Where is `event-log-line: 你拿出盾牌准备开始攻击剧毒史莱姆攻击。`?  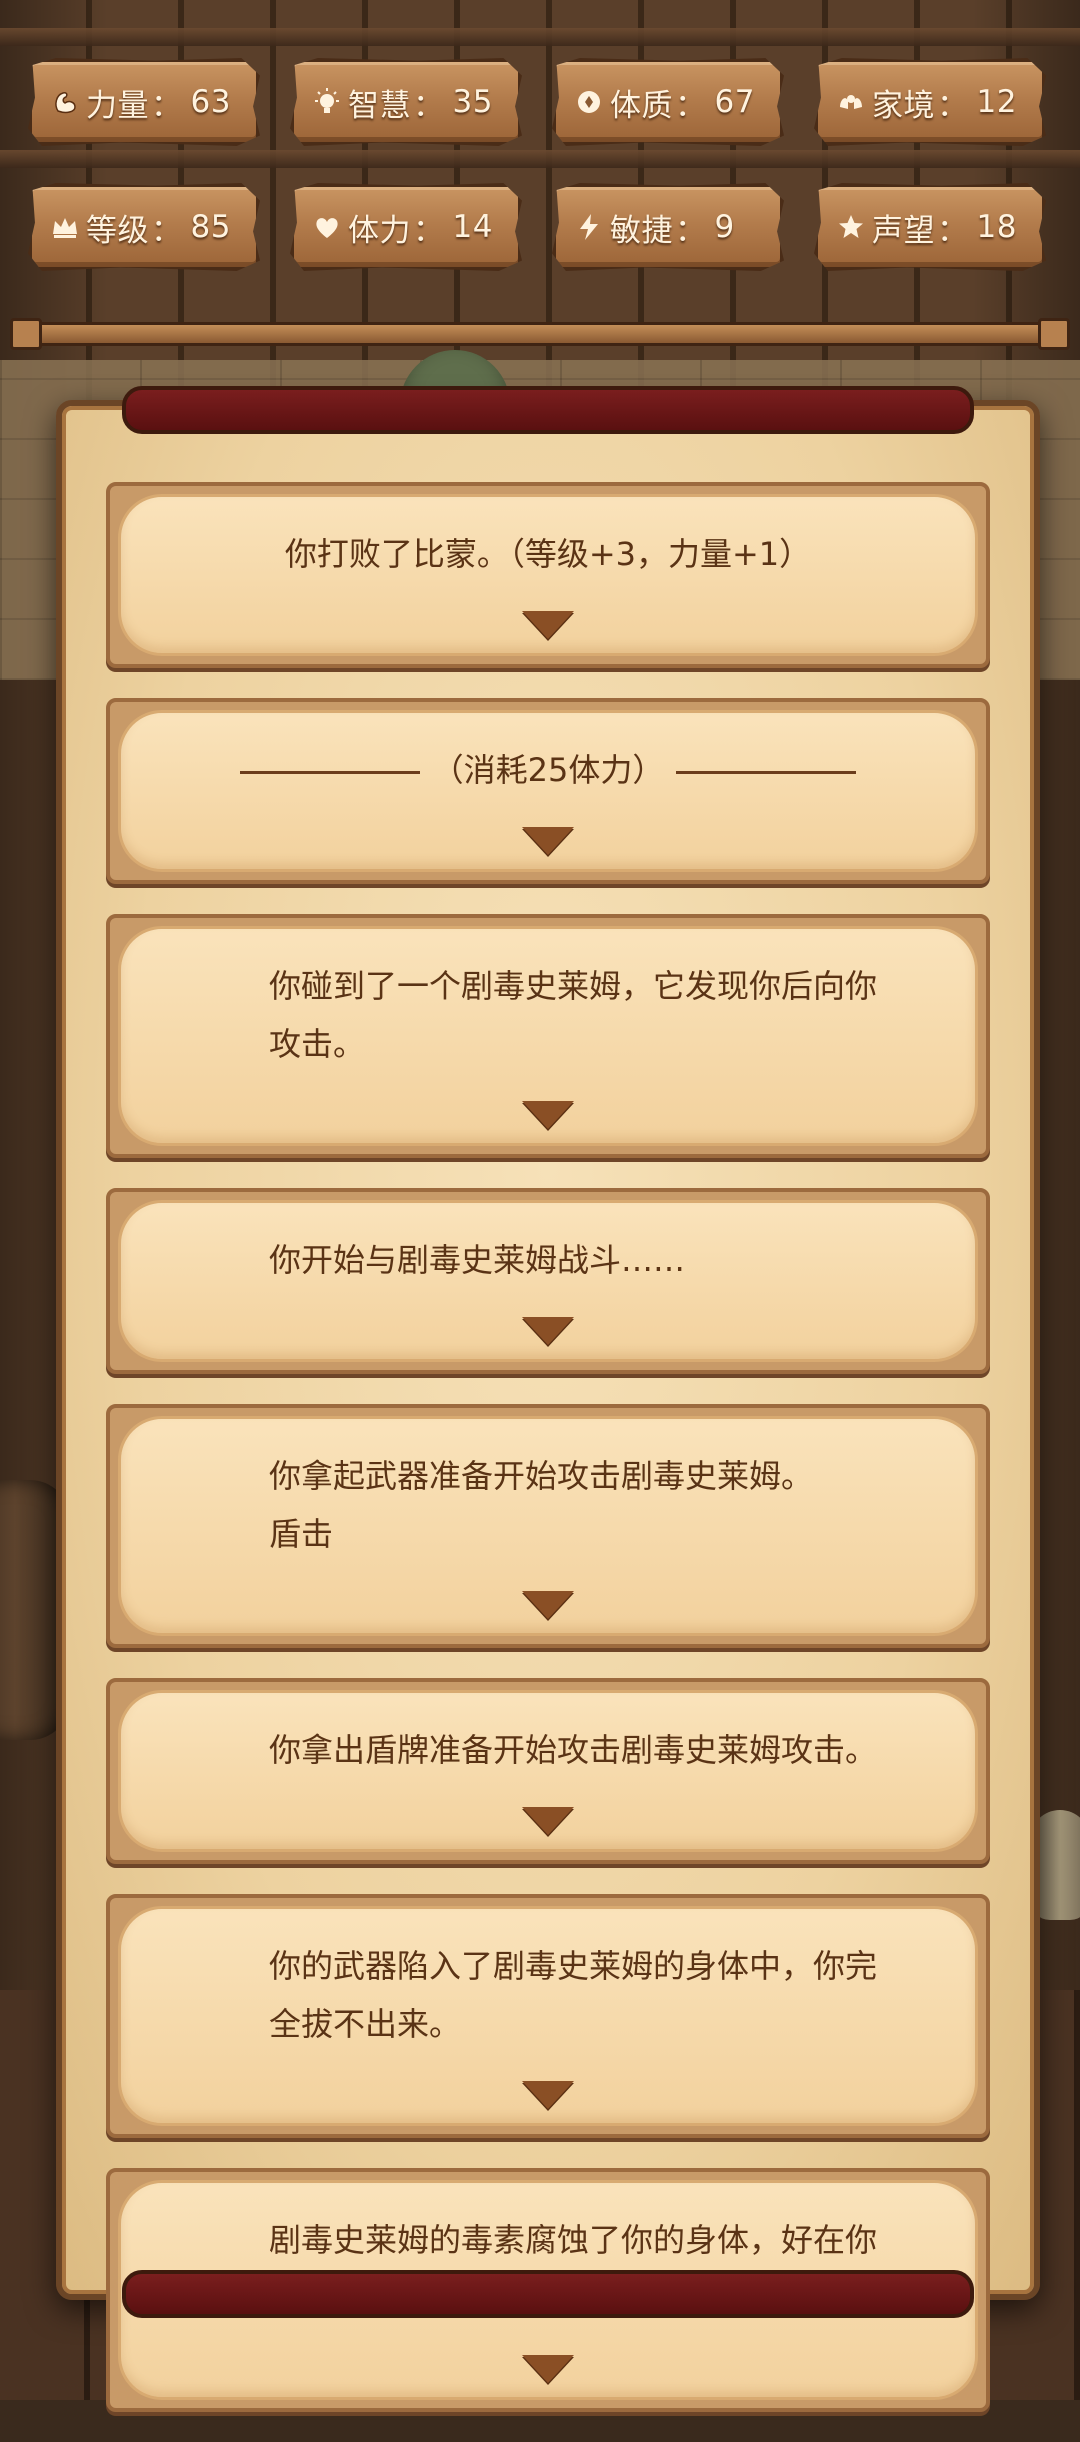
event-log-line: 你拿出盾牌准备开始攻击剧毒史莱姆攻击。 is located at coordinates (573, 1750).